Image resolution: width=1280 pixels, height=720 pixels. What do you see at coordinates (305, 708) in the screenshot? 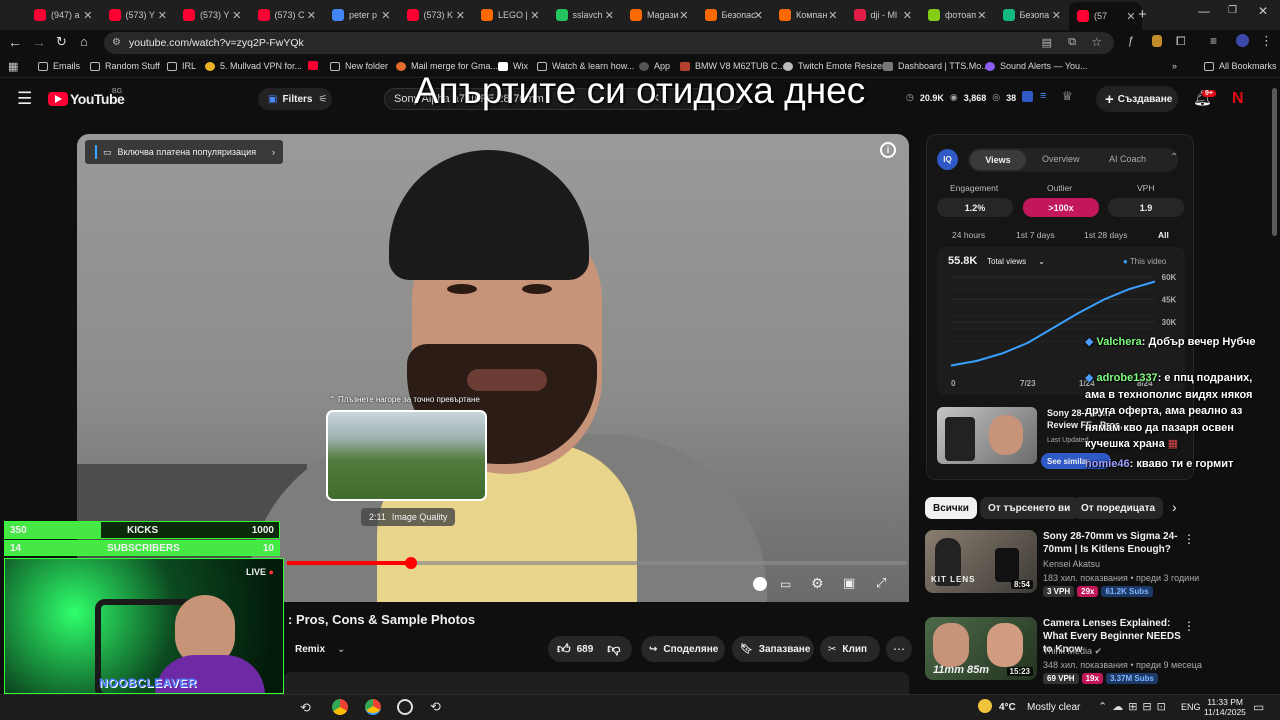
I see `kick-app-icon: ⟲` at bounding box center [305, 708].